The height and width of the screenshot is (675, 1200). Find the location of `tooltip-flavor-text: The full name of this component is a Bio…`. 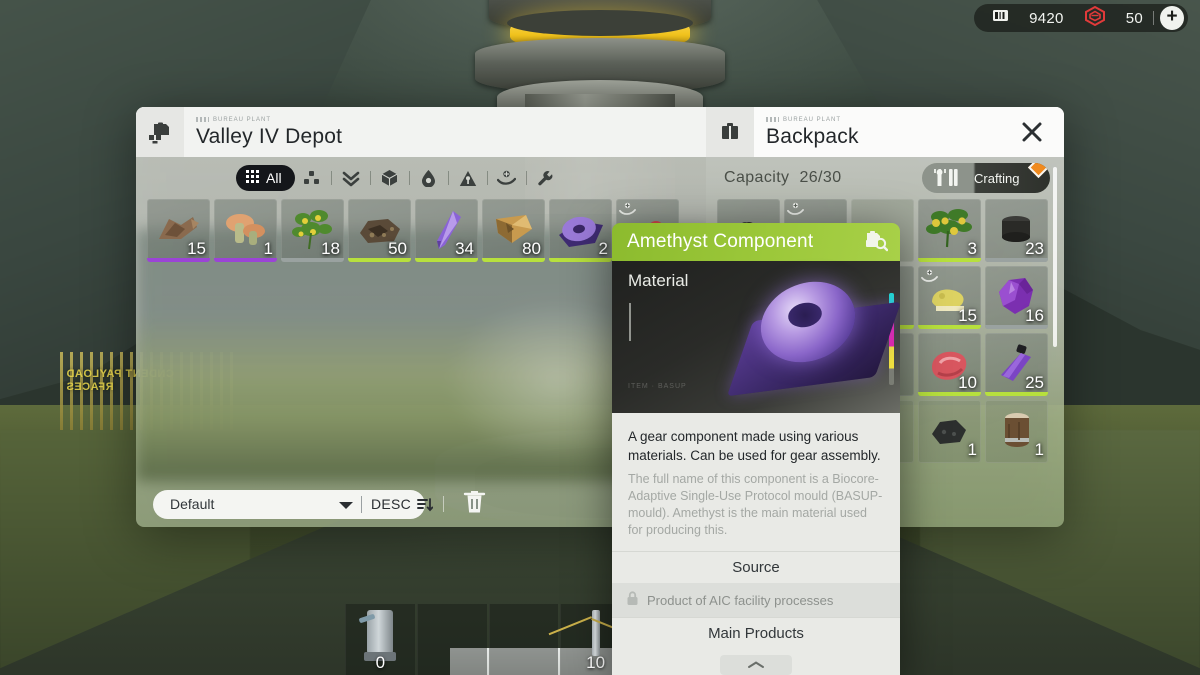

tooltip-flavor-text: The full name of this component is a Bio… is located at coordinates (755, 504).